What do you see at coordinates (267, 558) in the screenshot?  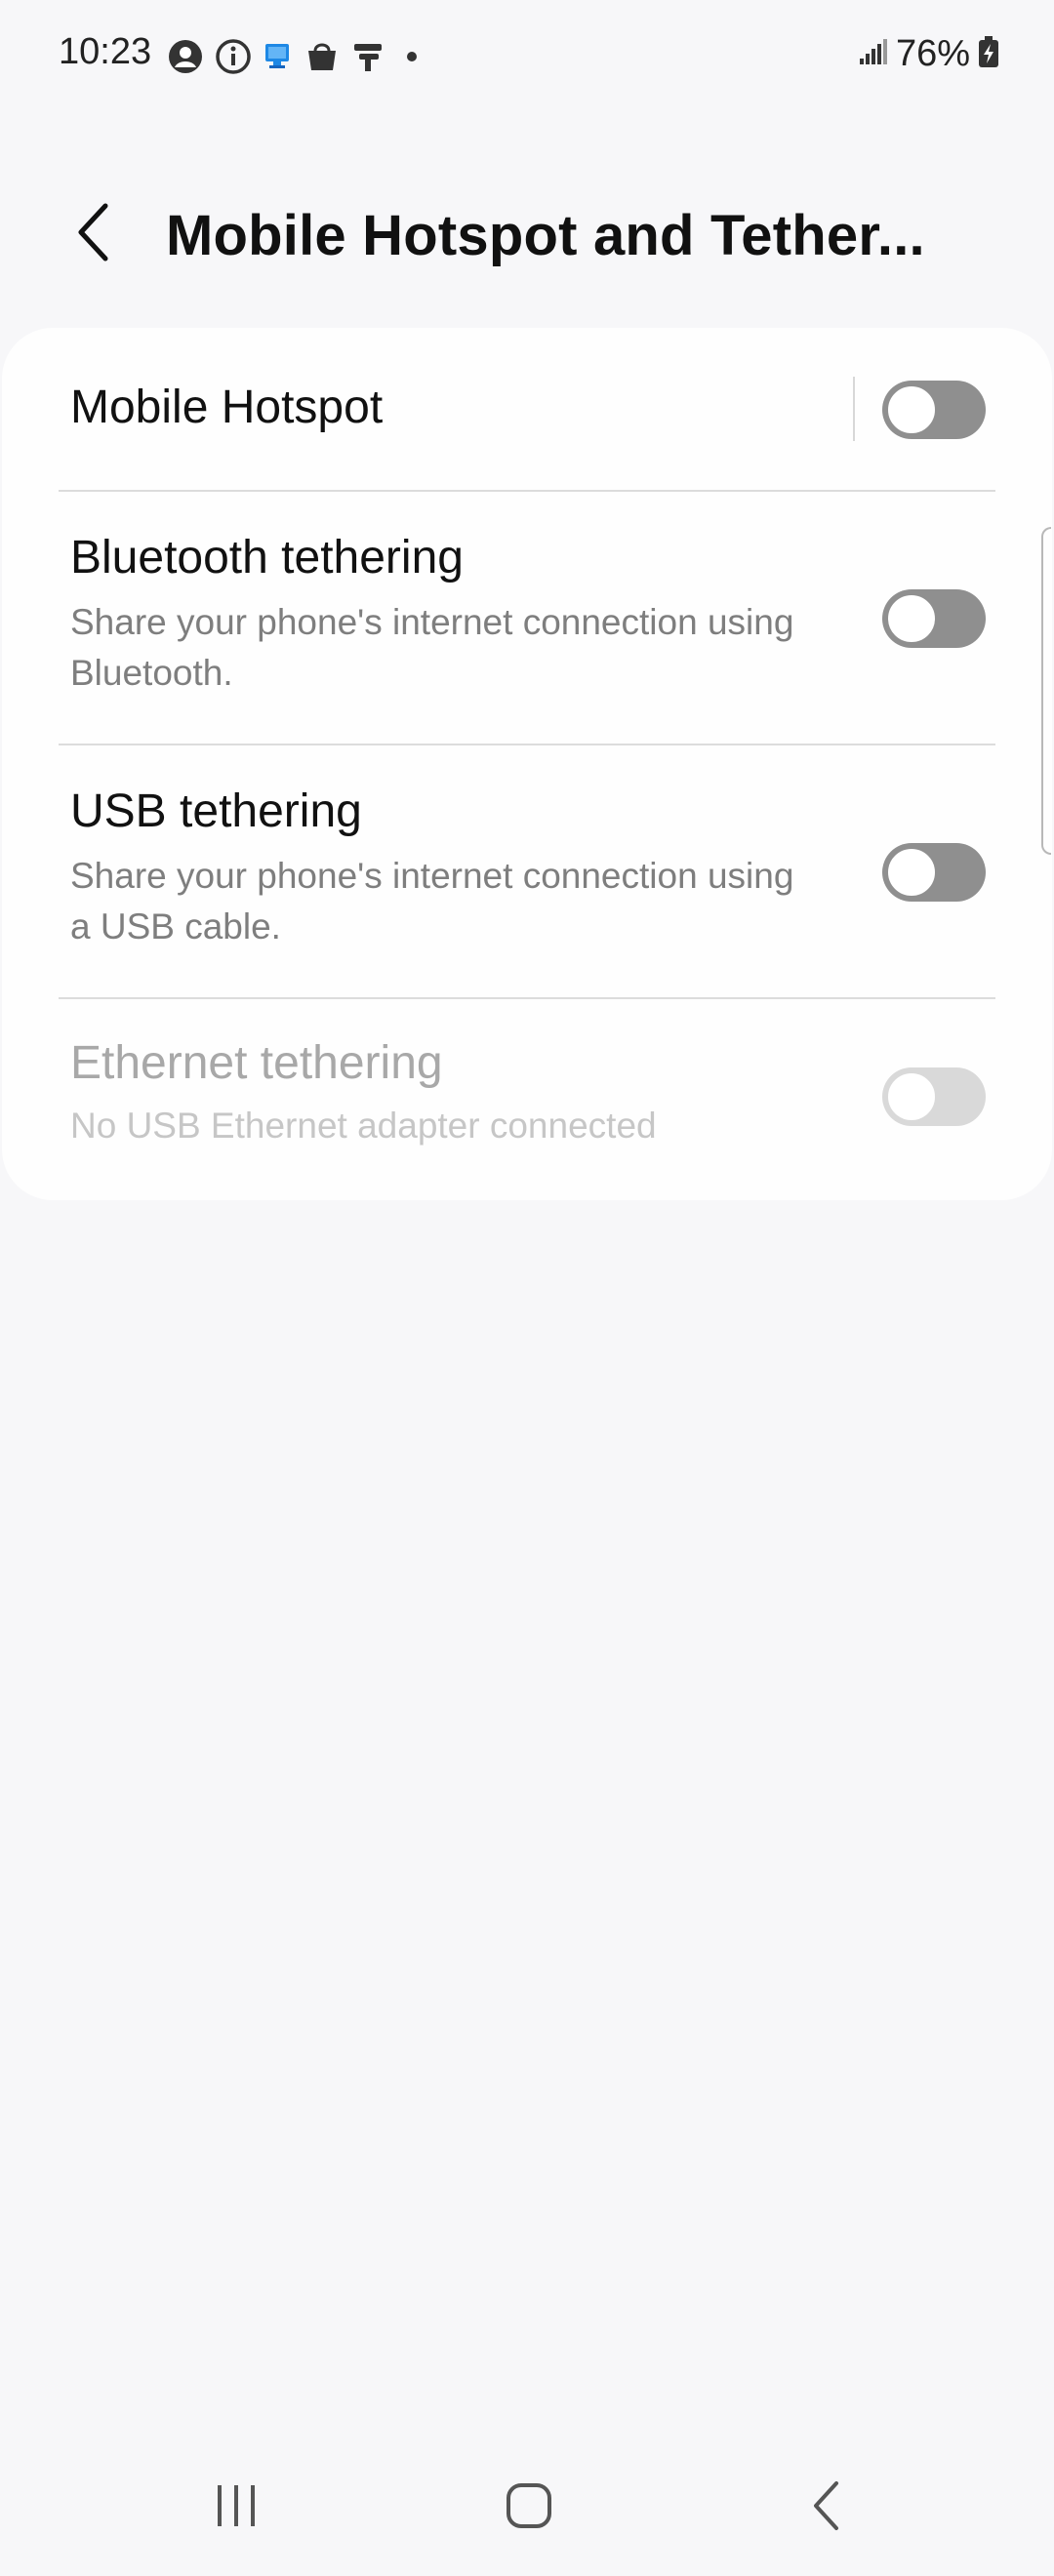 I see `bluetooth-tethering-title: Bluetooth tethering` at bounding box center [267, 558].